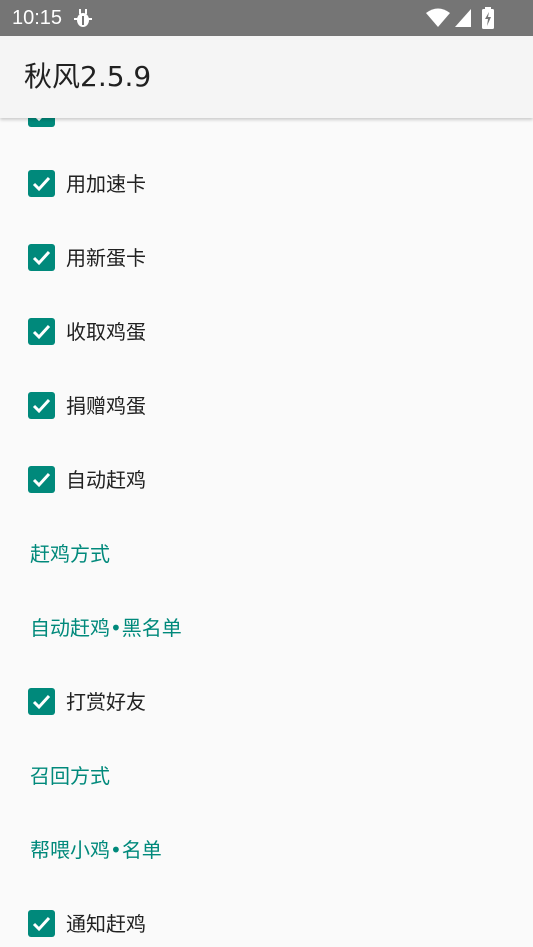 The image size is (533, 947). I want to click on battery-charging-icon, so click(488, 18).